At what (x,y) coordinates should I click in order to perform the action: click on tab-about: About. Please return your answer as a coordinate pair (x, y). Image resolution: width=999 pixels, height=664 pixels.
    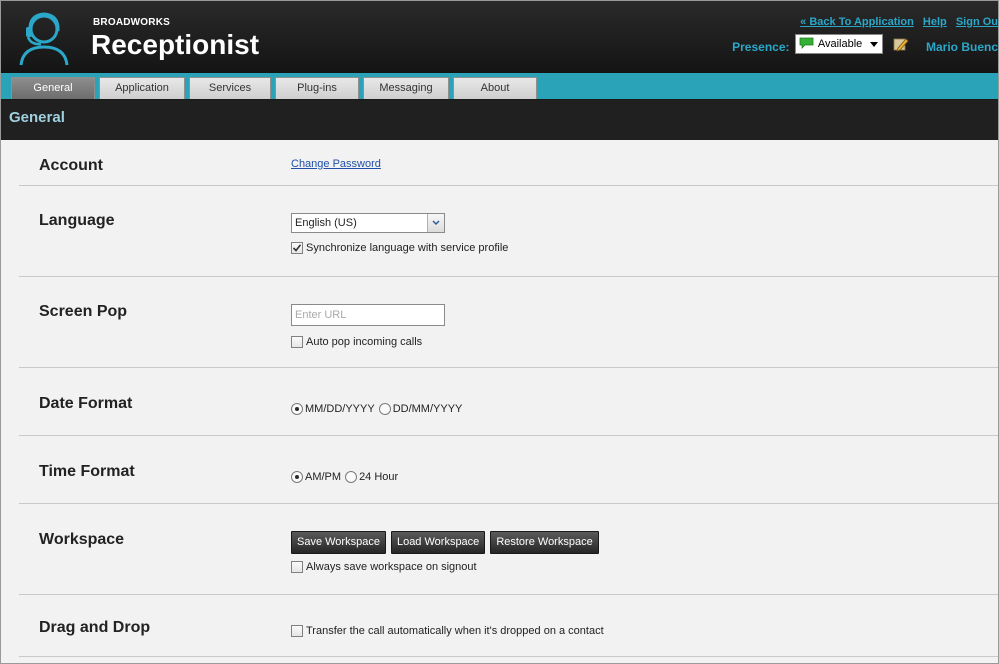
    Looking at the image, I should click on (495, 88).